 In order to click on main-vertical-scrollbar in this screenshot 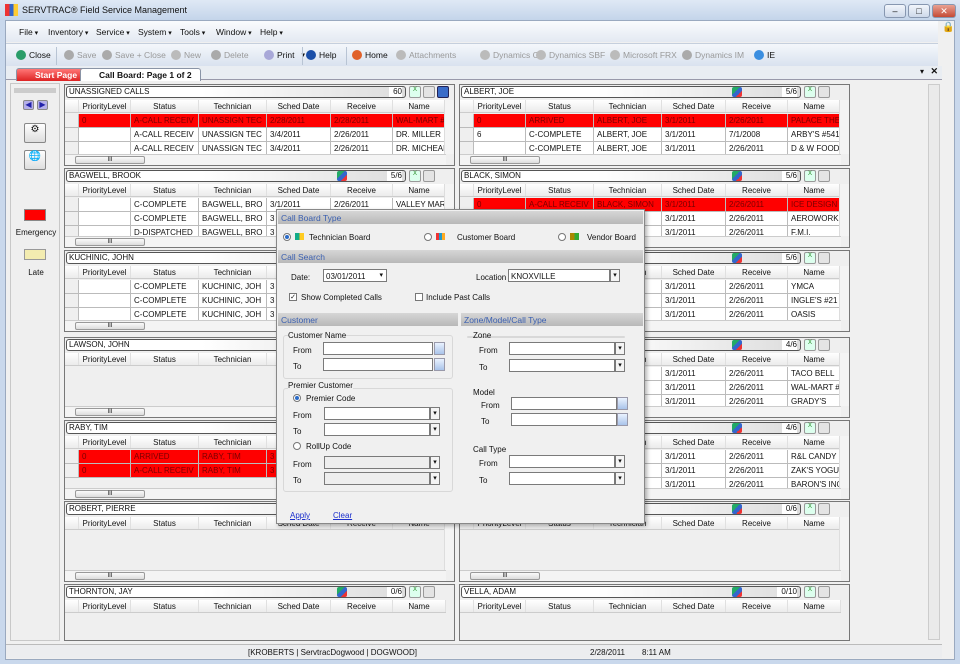, I will do `click(934, 362)`.